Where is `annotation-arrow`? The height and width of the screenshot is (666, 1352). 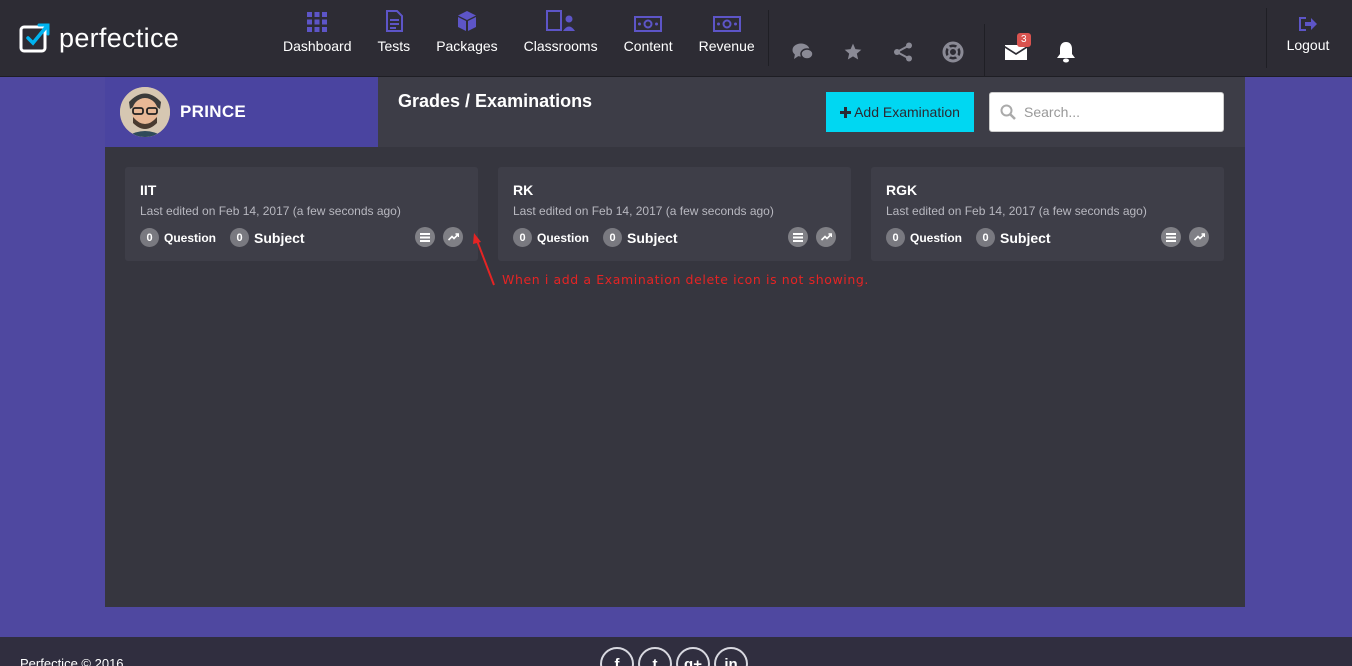
annotation-arrow is located at coordinates (484, 259).